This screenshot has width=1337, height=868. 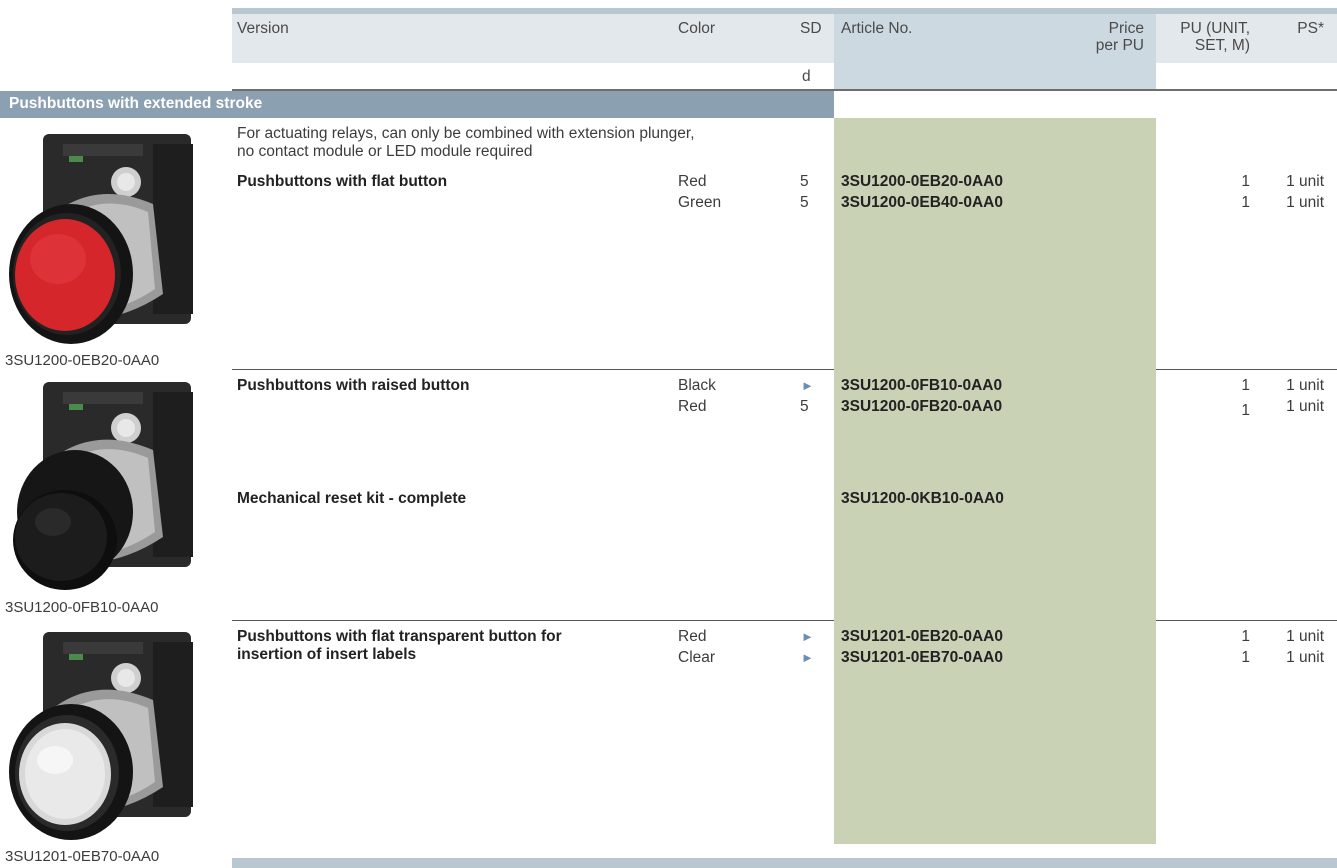 I want to click on article-number: 3SU1200-0EB20-0AA0, so click(x=922, y=181).